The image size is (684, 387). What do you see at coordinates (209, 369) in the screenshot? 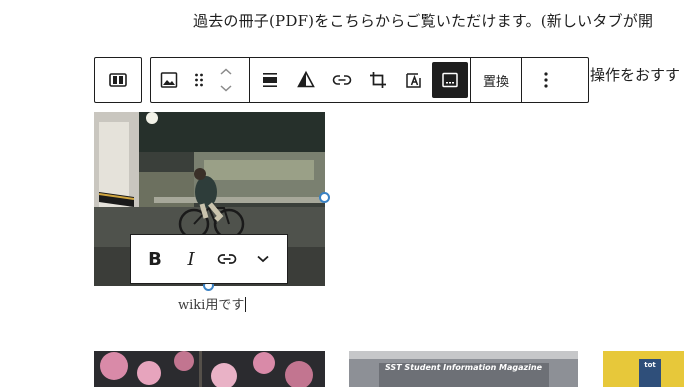
I see `thumbnail-cherry-blossom` at bounding box center [209, 369].